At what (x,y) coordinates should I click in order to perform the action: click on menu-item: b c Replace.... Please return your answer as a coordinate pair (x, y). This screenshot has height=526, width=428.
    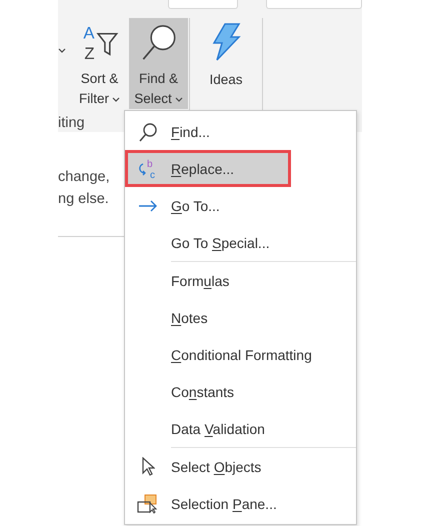
    Looking at the image, I should click on (208, 168).